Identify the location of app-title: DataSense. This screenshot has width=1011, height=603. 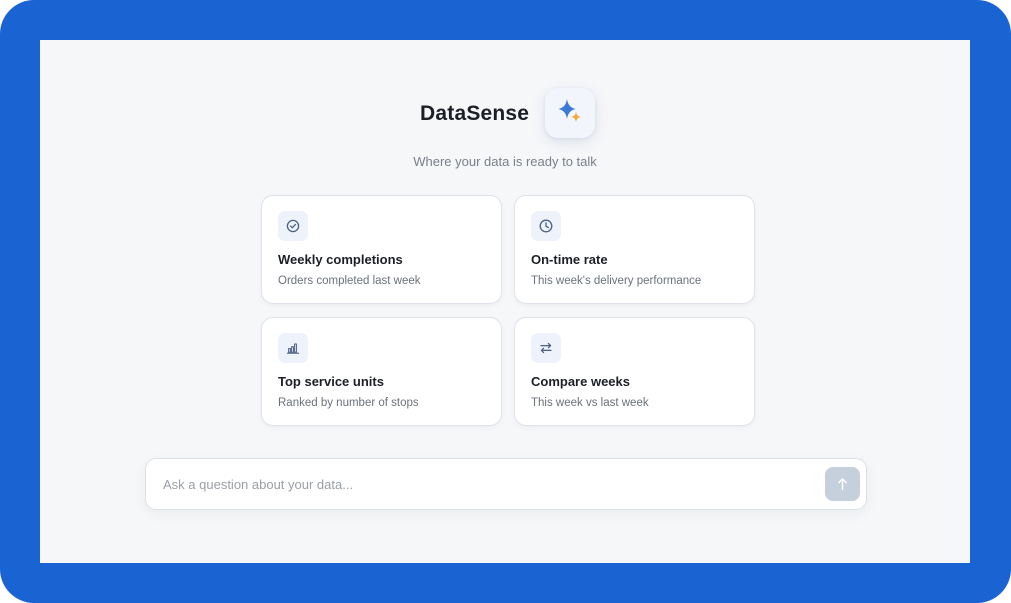
(475, 113).